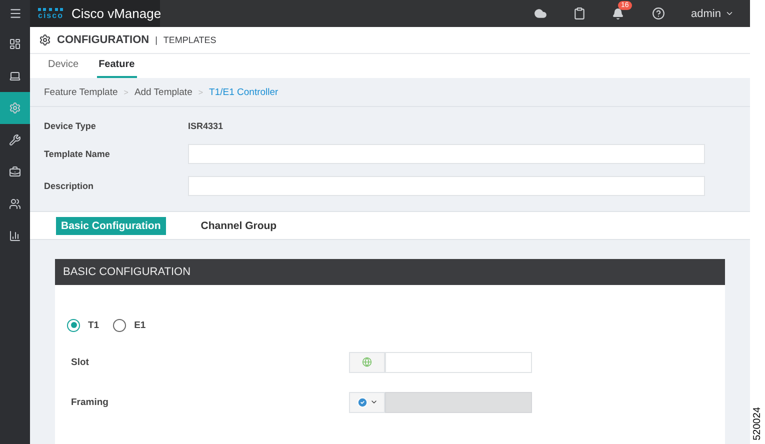 The height and width of the screenshot is (444, 765). I want to click on device-type-value: ISR4331, so click(206, 126).